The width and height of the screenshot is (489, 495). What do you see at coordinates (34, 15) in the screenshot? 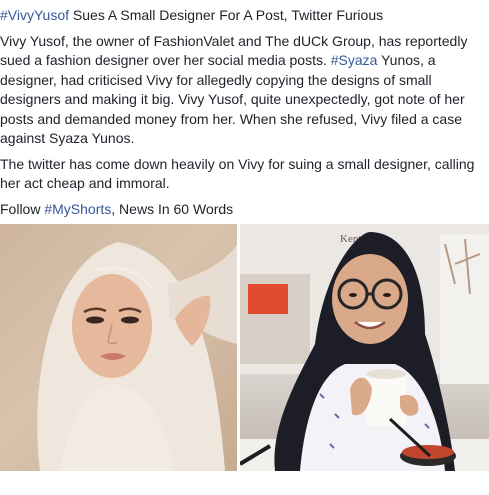
I see `hashtag-vivyyusof: #VivyYusof` at bounding box center [34, 15].